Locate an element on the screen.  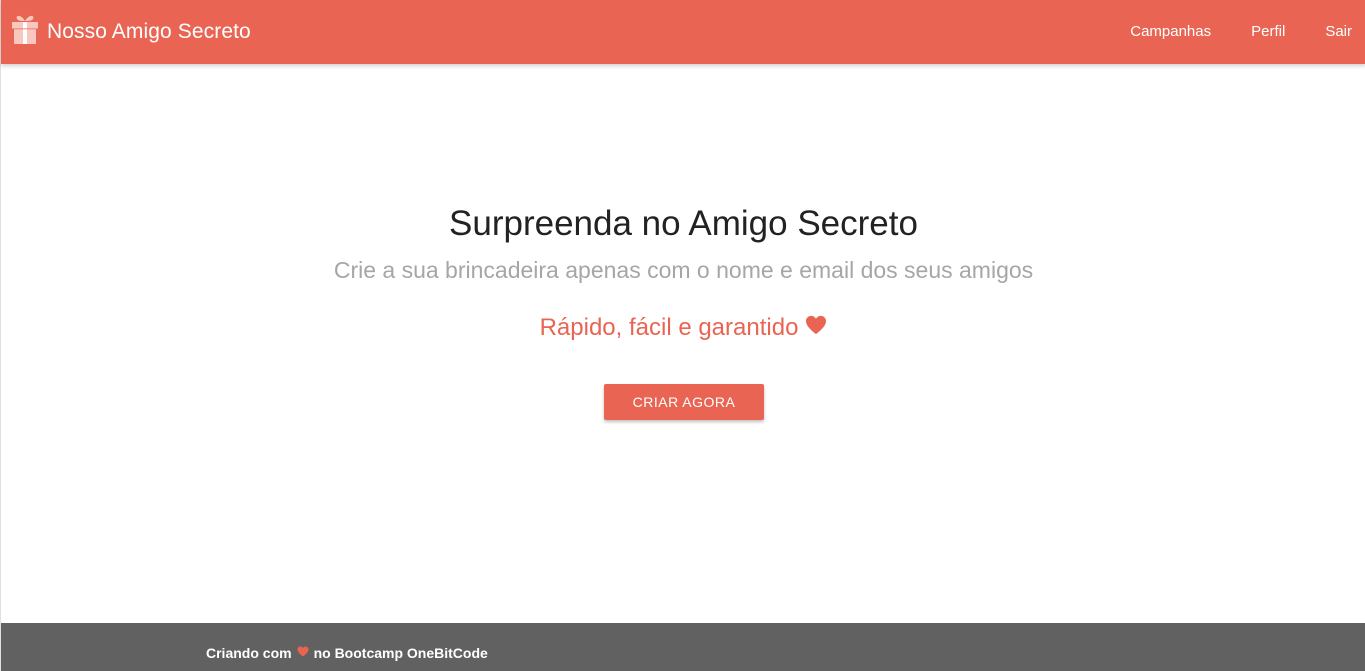
hero-tagline-text: Rápido, fácil e garantido is located at coordinates (669, 327).